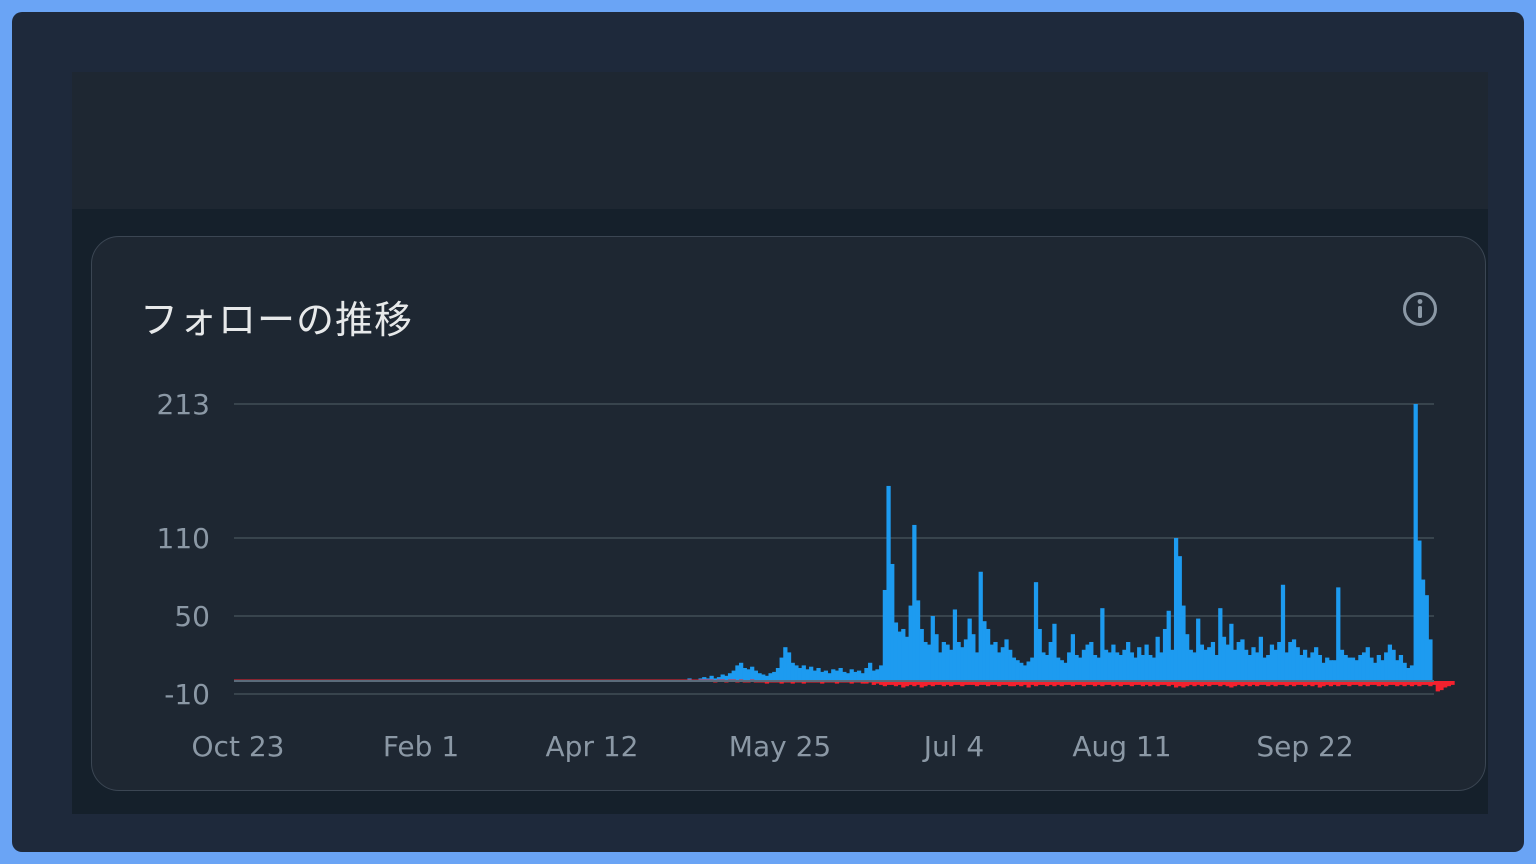  Describe the element at coordinates (1304, 746) in the screenshot. I see `x-tick-label: Sep 22` at that location.